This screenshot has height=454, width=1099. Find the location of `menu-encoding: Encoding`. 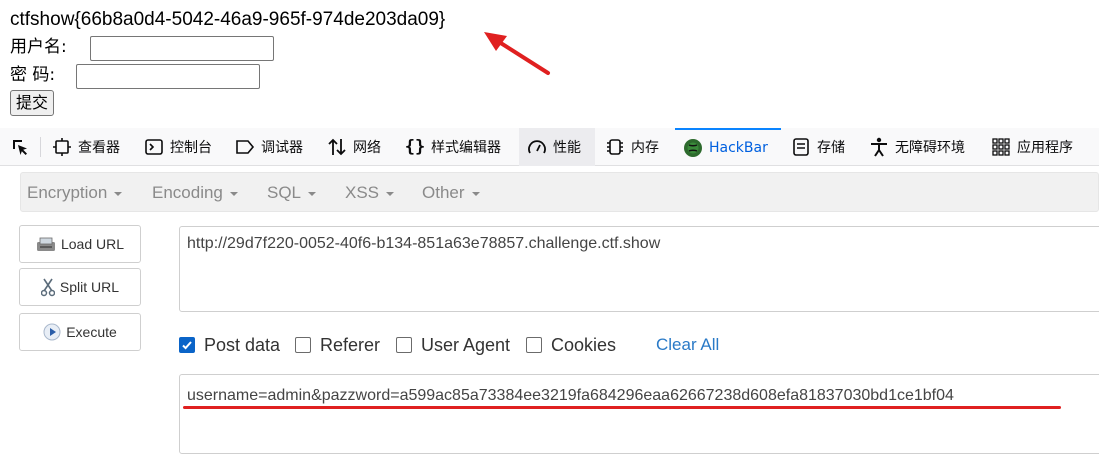

menu-encoding: Encoding is located at coordinates (195, 193).